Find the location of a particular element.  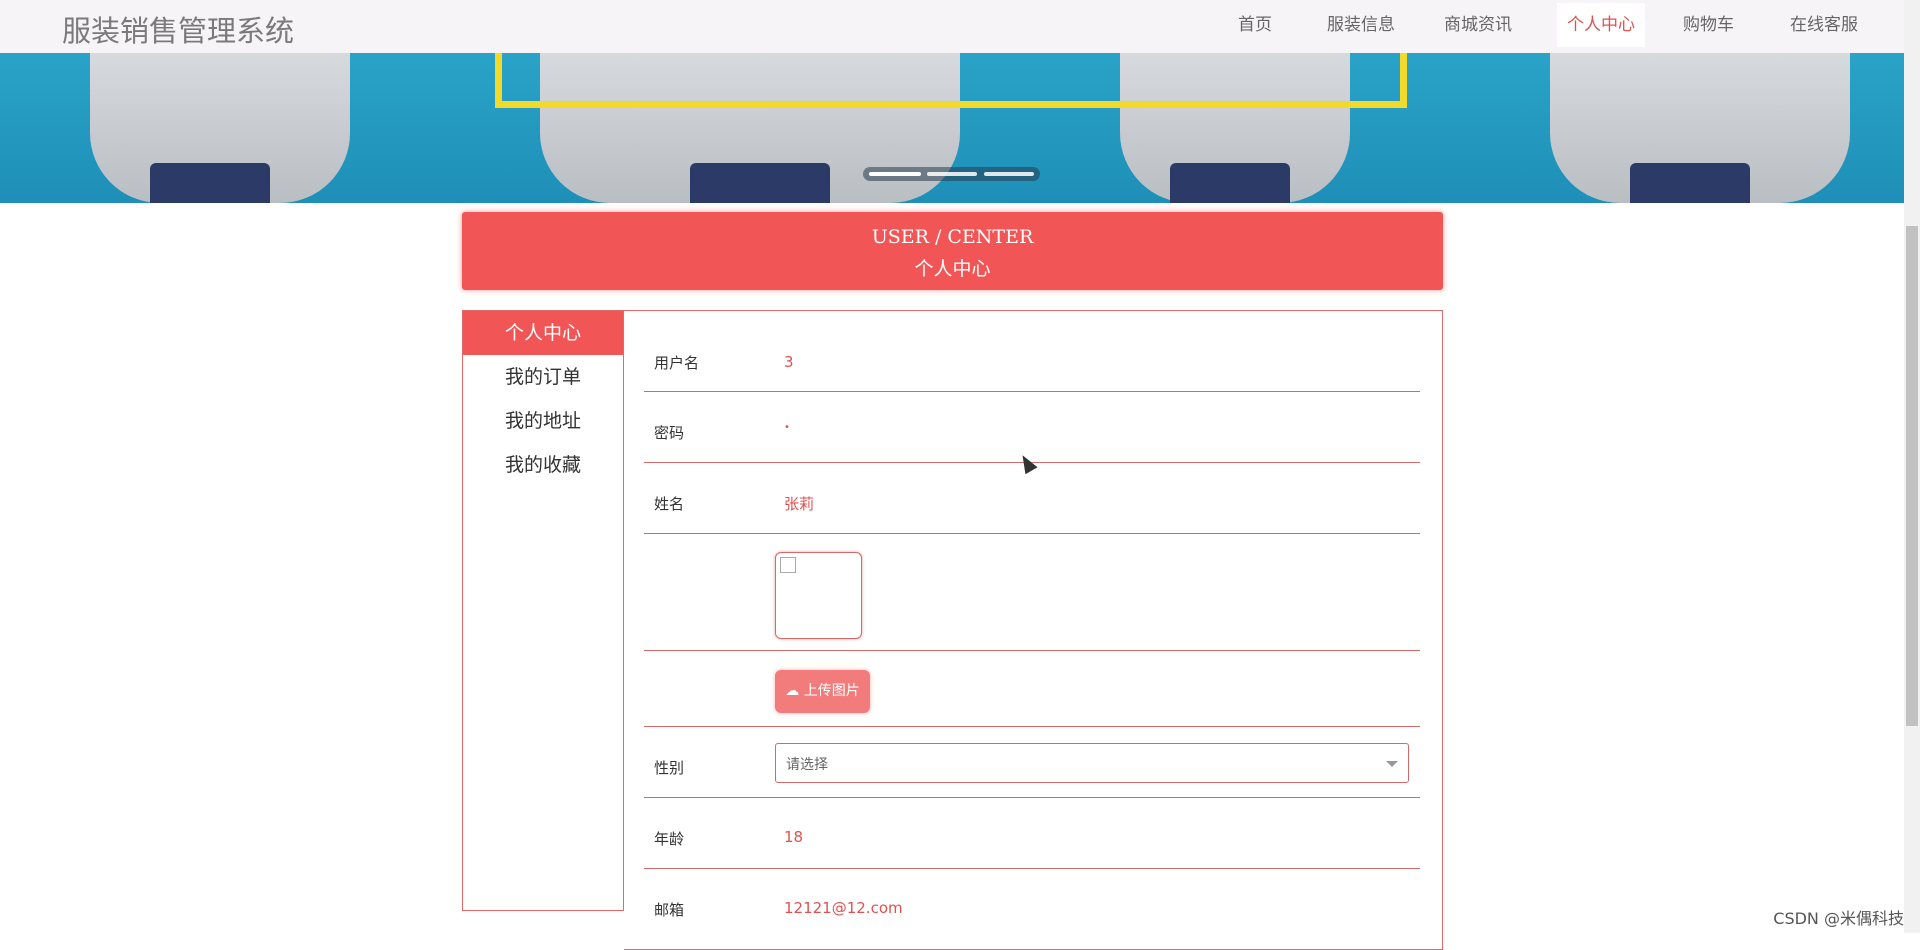

form-row-password: 密码 • is located at coordinates (1032, 427).